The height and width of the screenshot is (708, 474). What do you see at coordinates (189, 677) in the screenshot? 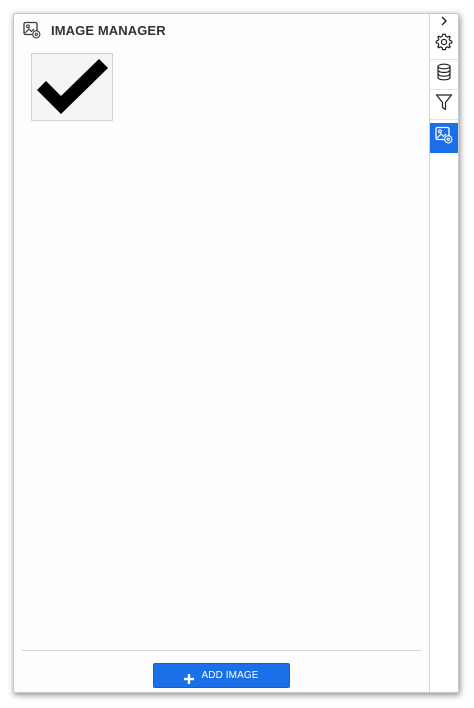
I see `plus-icon` at bounding box center [189, 677].